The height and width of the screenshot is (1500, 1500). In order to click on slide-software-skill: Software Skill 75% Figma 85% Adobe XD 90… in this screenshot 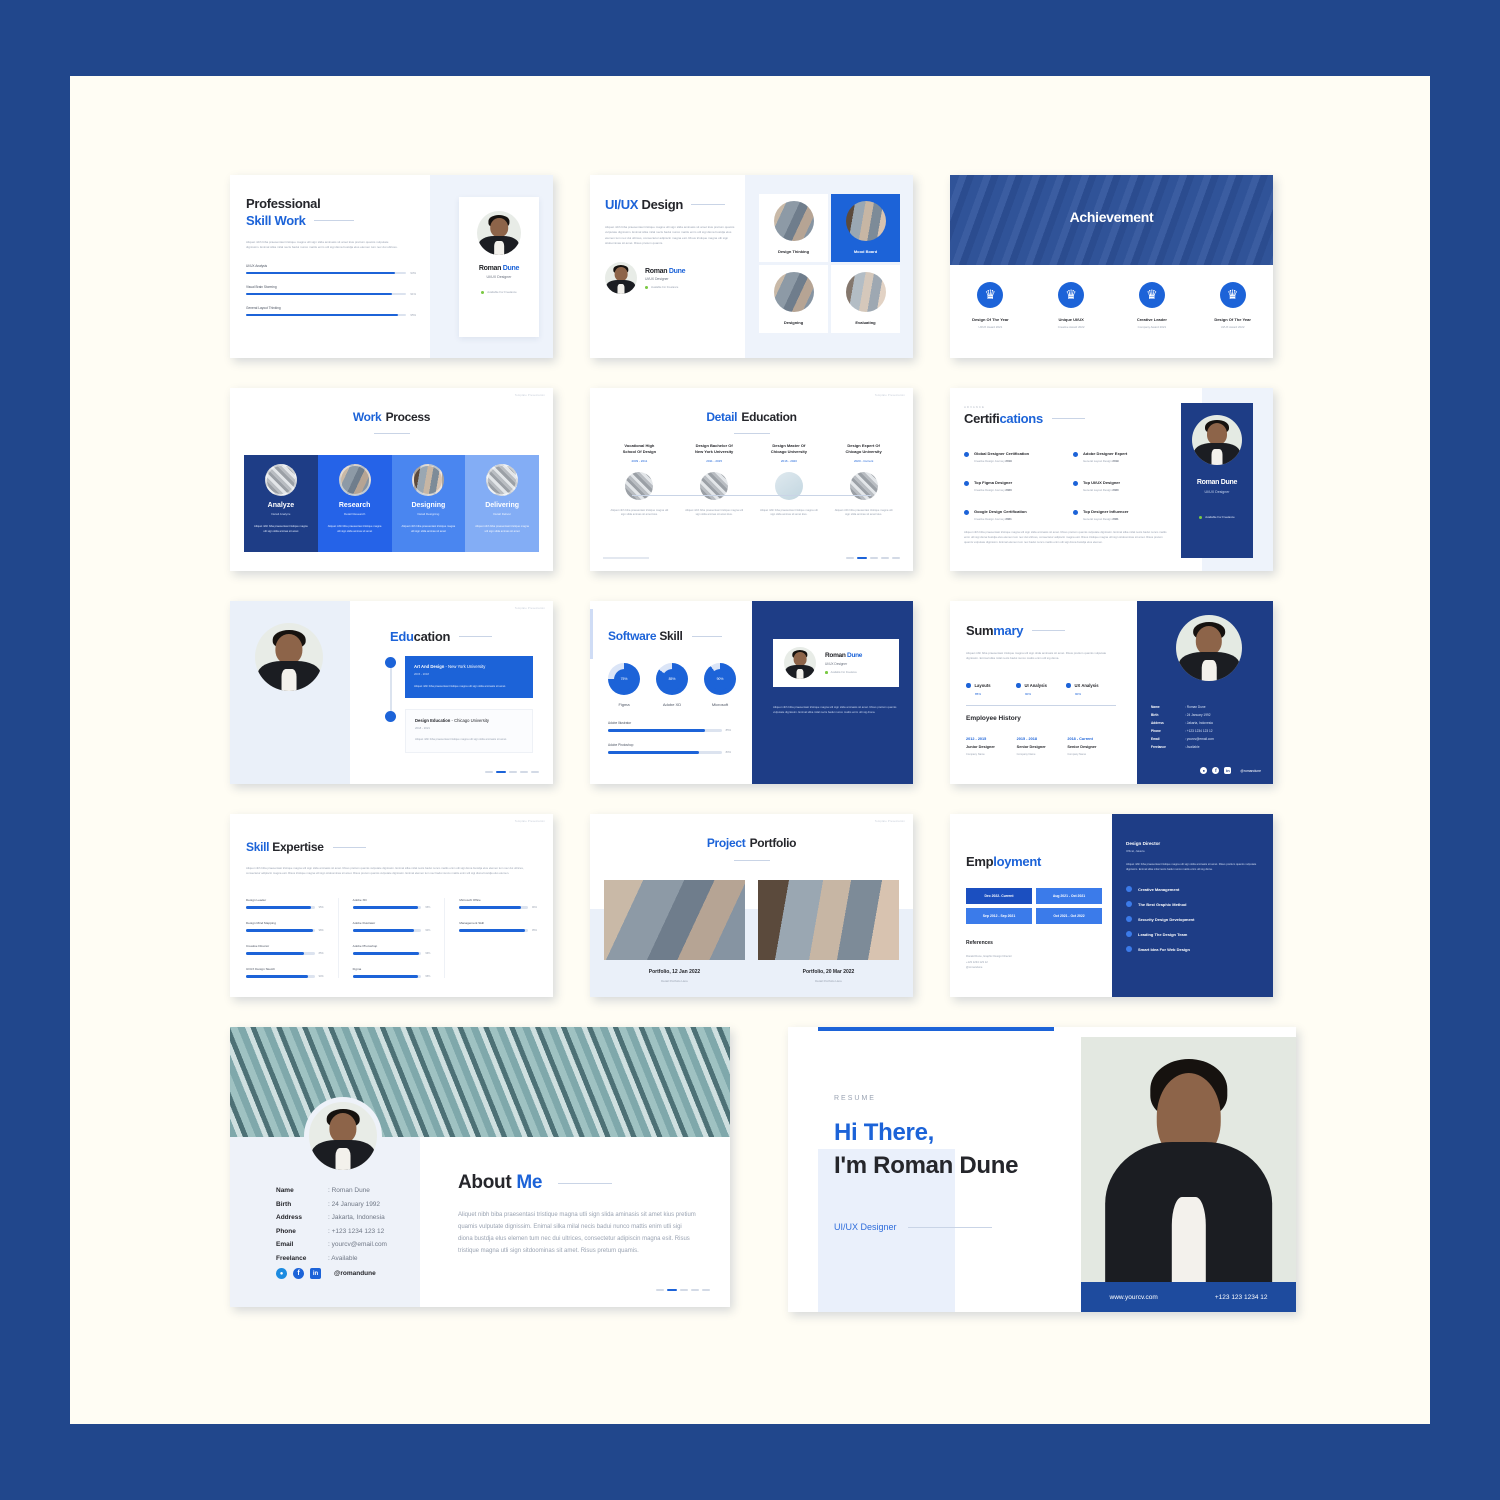, I will do `click(751, 692)`.